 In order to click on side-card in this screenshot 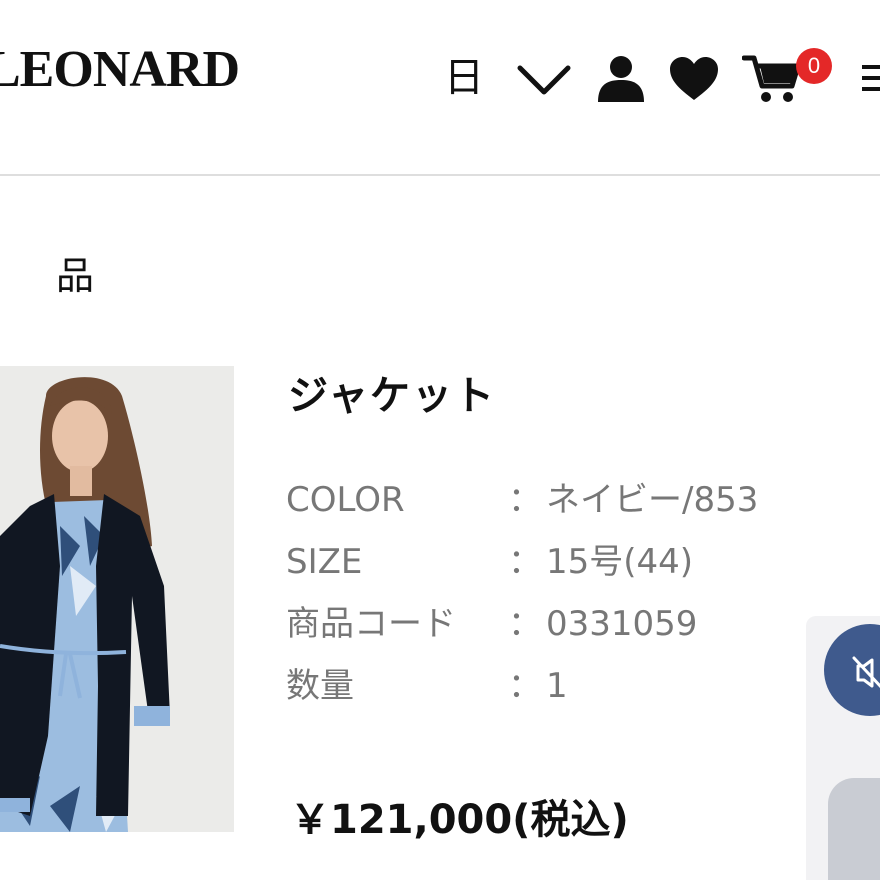, I will do `click(854, 829)`.